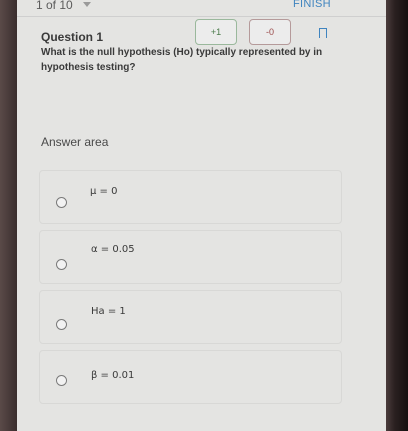 This screenshot has width=408, height=431. What do you see at coordinates (190, 377) in the screenshot?
I see `answer-option-4: β = 0.01` at bounding box center [190, 377].